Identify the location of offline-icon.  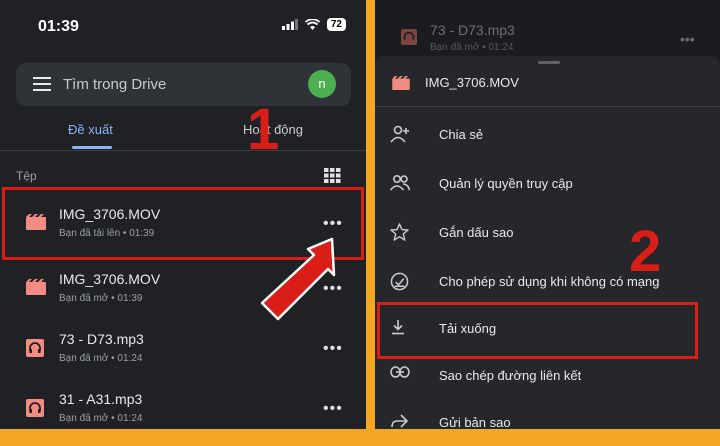
(399, 281).